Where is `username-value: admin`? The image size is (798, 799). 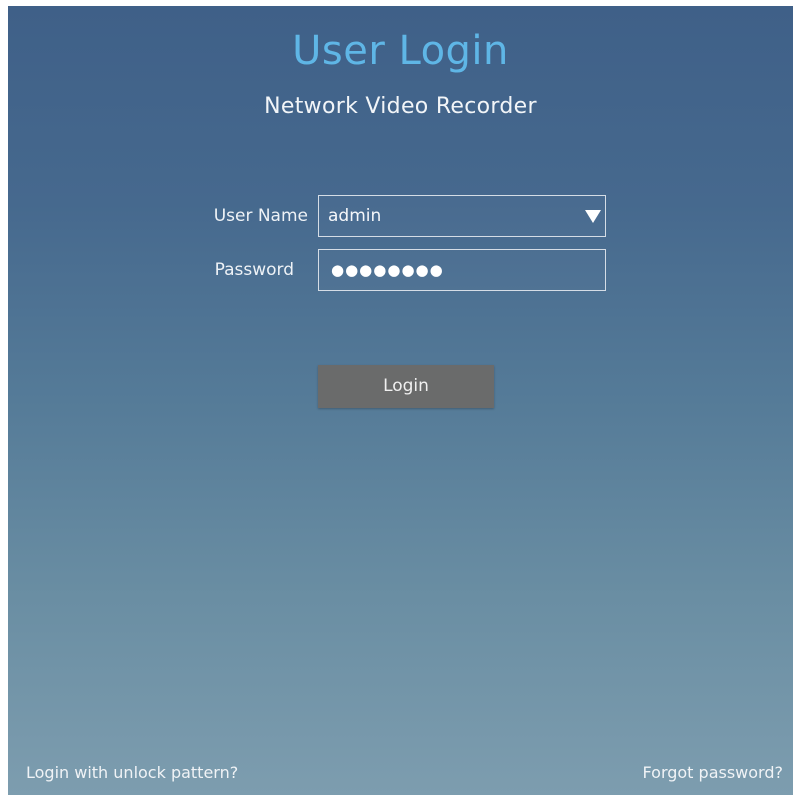 username-value: admin is located at coordinates (355, 216).